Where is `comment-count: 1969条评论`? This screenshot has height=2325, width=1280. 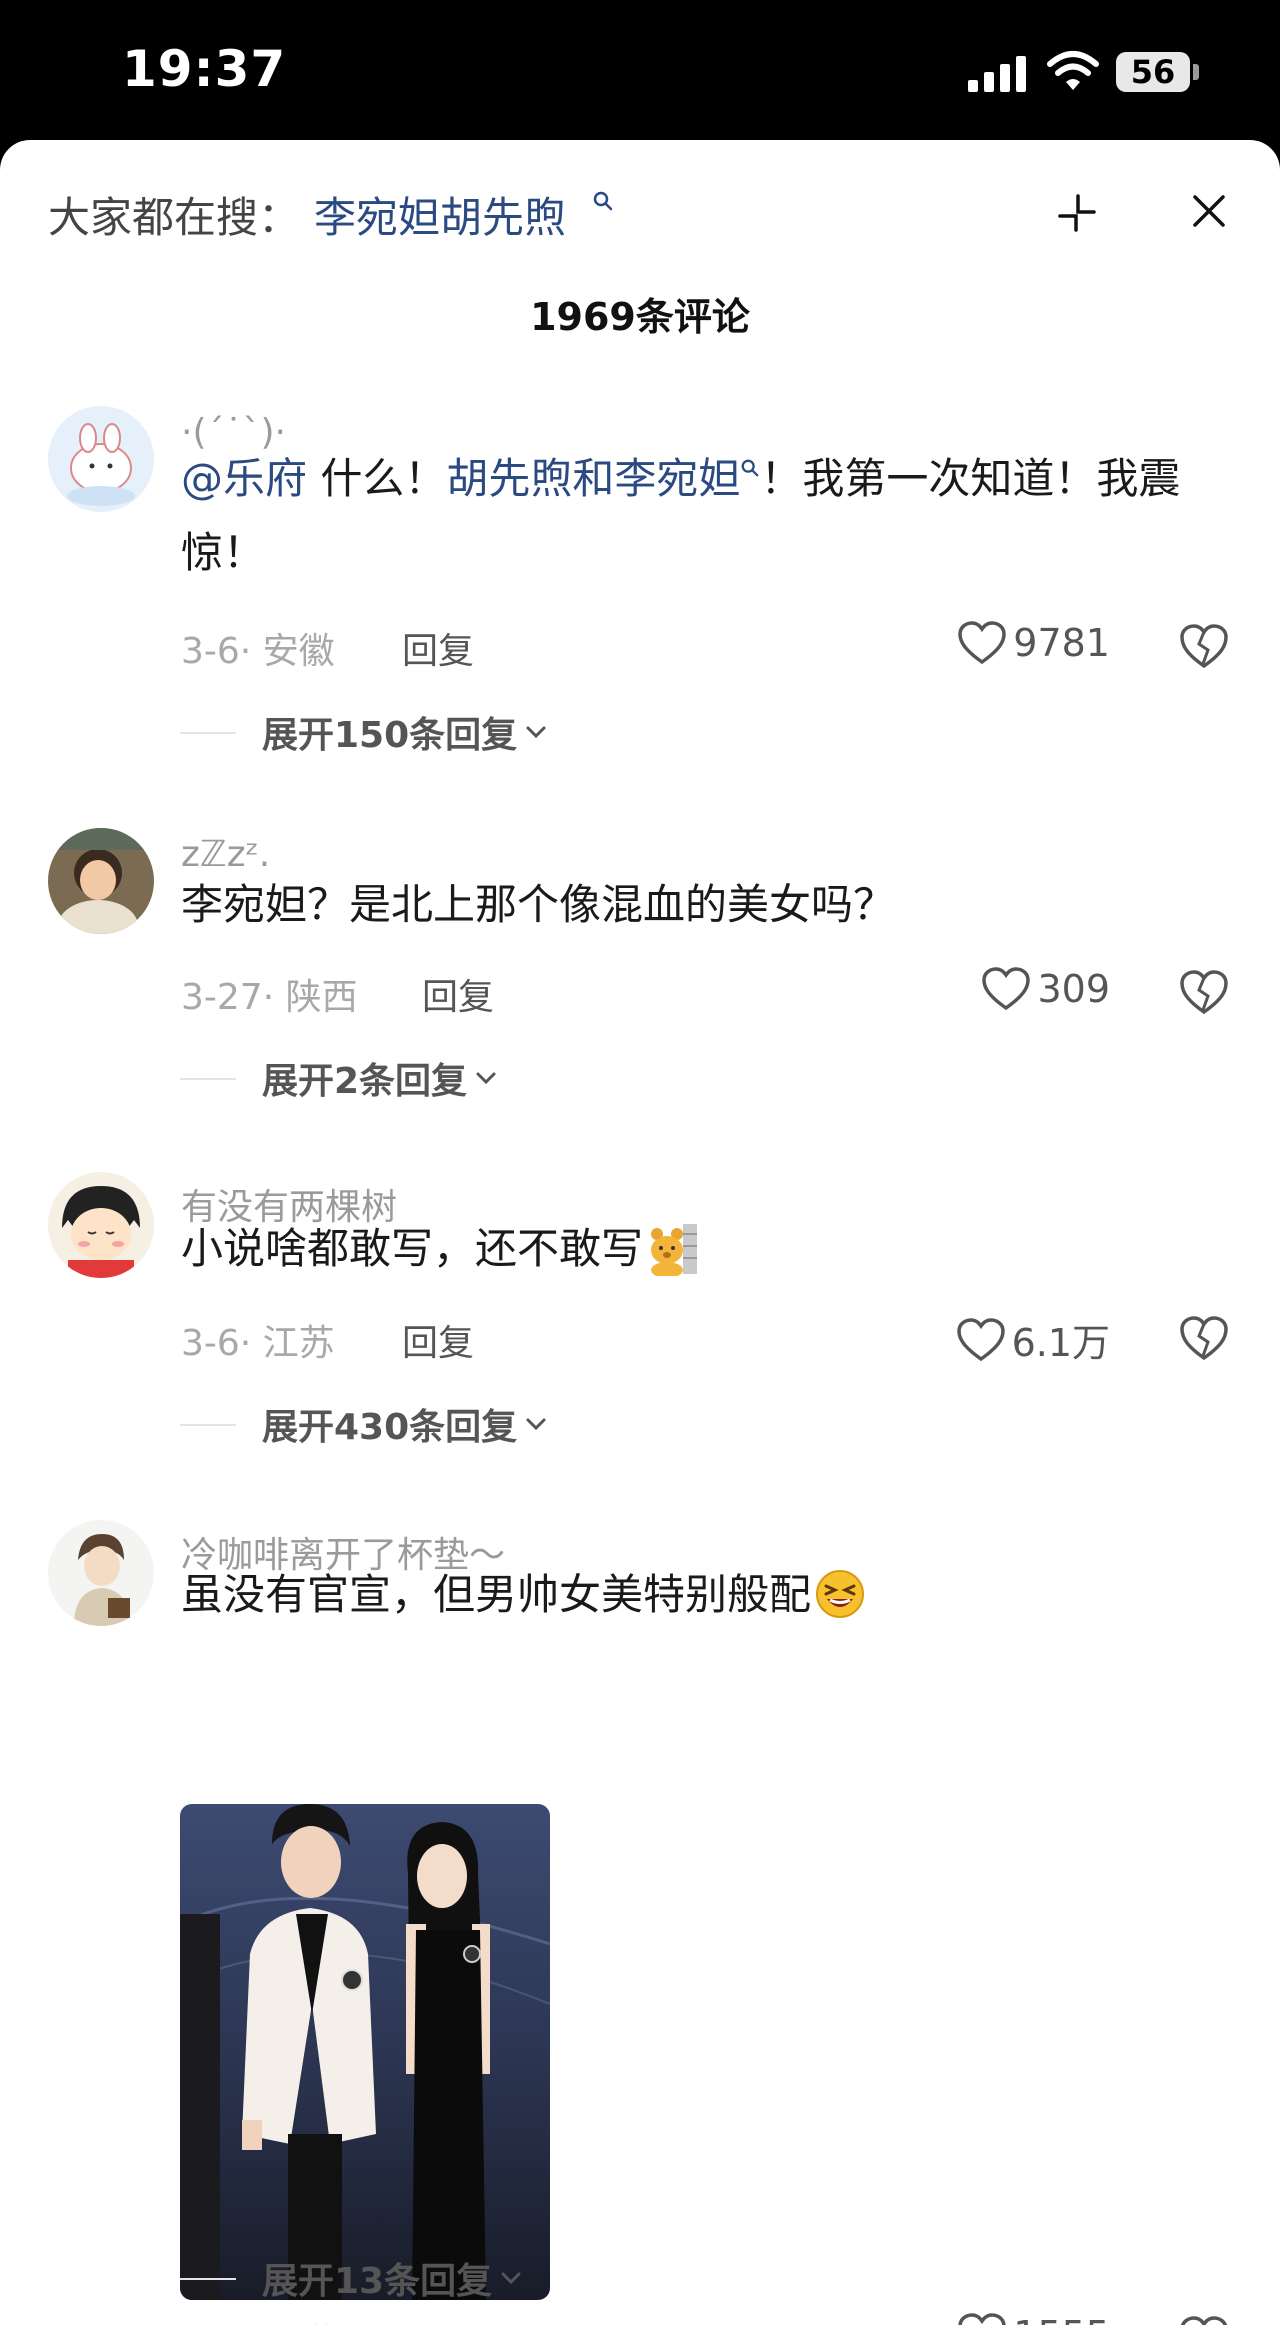
comment-count: 1969条评论 is located at coordinates (640, 317).